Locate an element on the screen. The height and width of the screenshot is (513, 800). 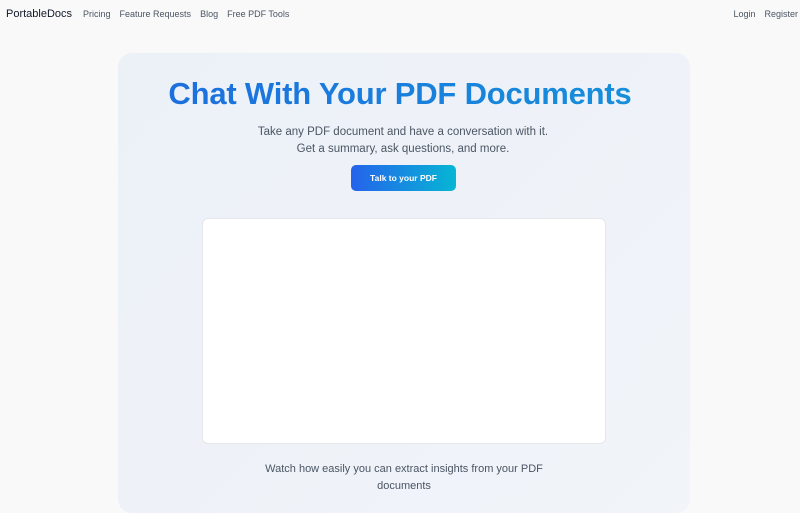
nav-link-free-pdf-tools: Free PDF Tools is located at coordinates (258, 14).